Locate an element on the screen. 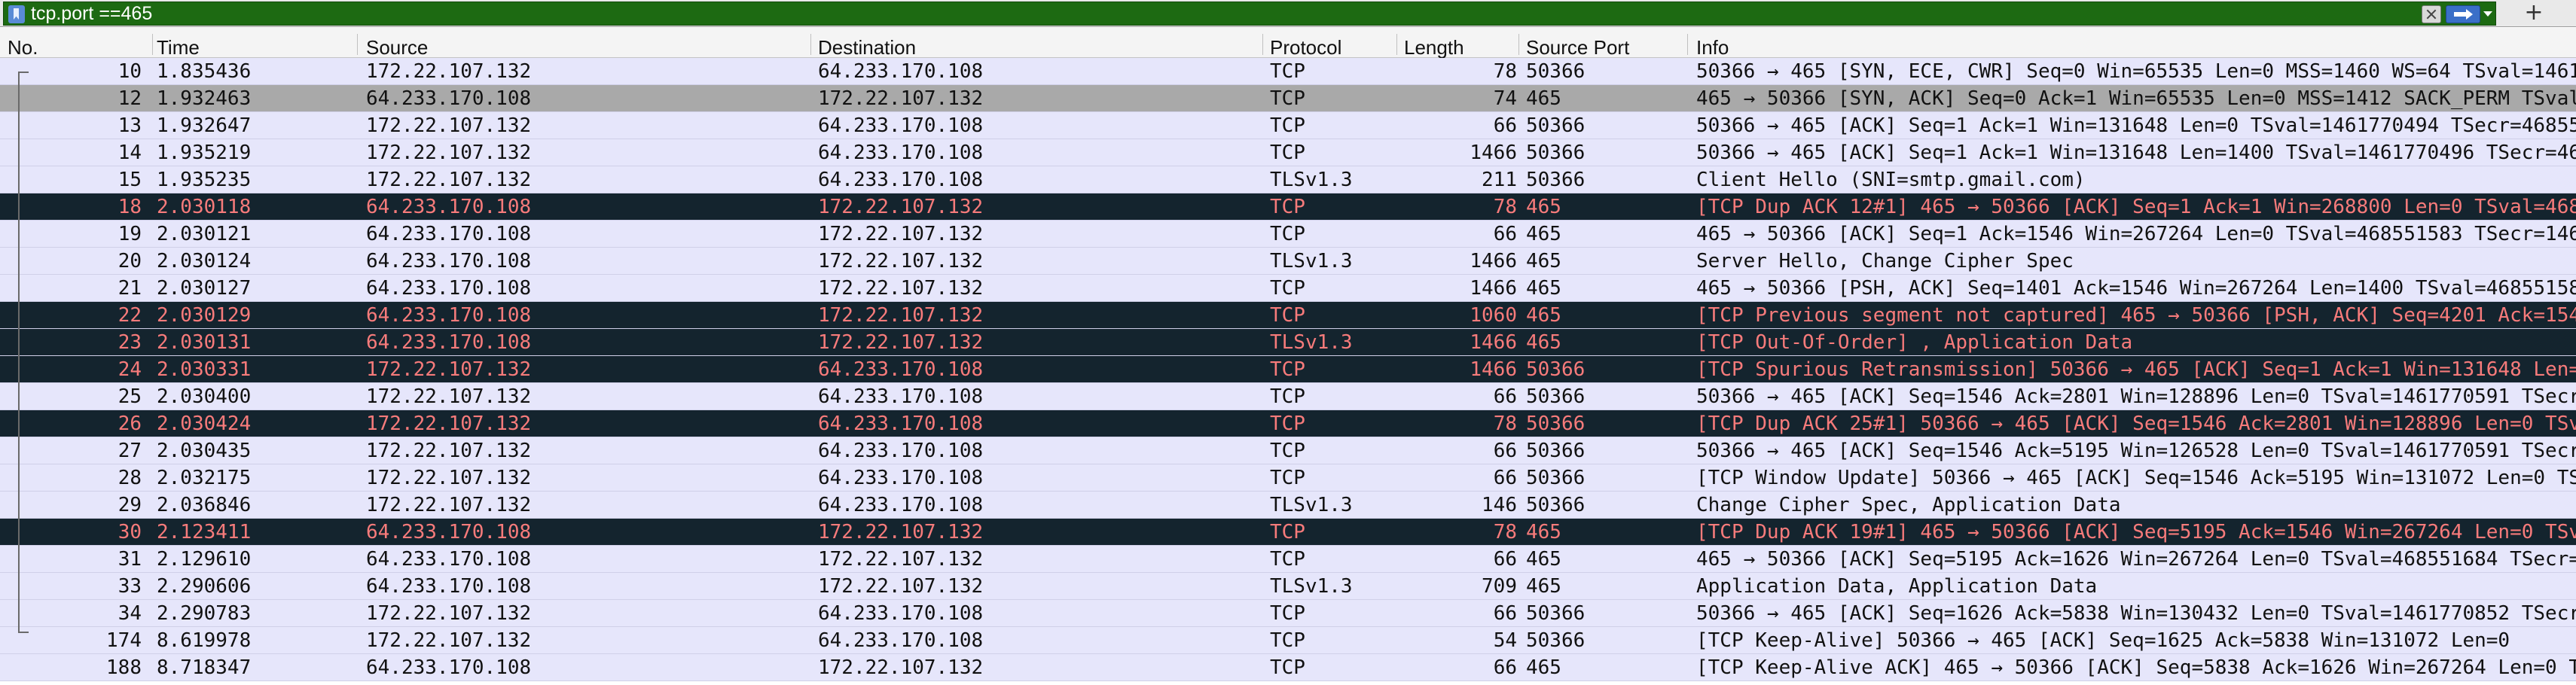 The width and height of the screenshot is (2576, 685). column-header-protocol: Protocol is located at coordinates (1306, 43).